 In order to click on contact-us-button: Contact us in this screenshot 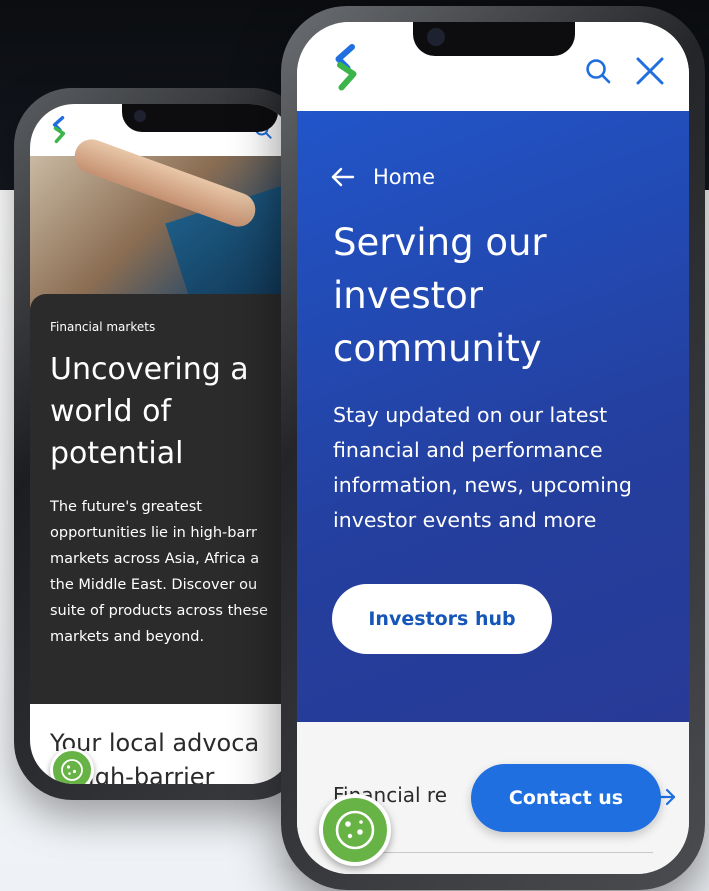, I will do `click(566, 798)`.